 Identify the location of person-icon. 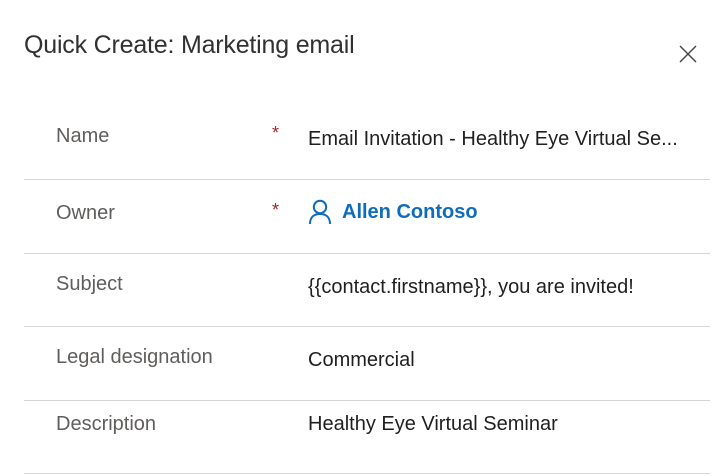
(320, 212).